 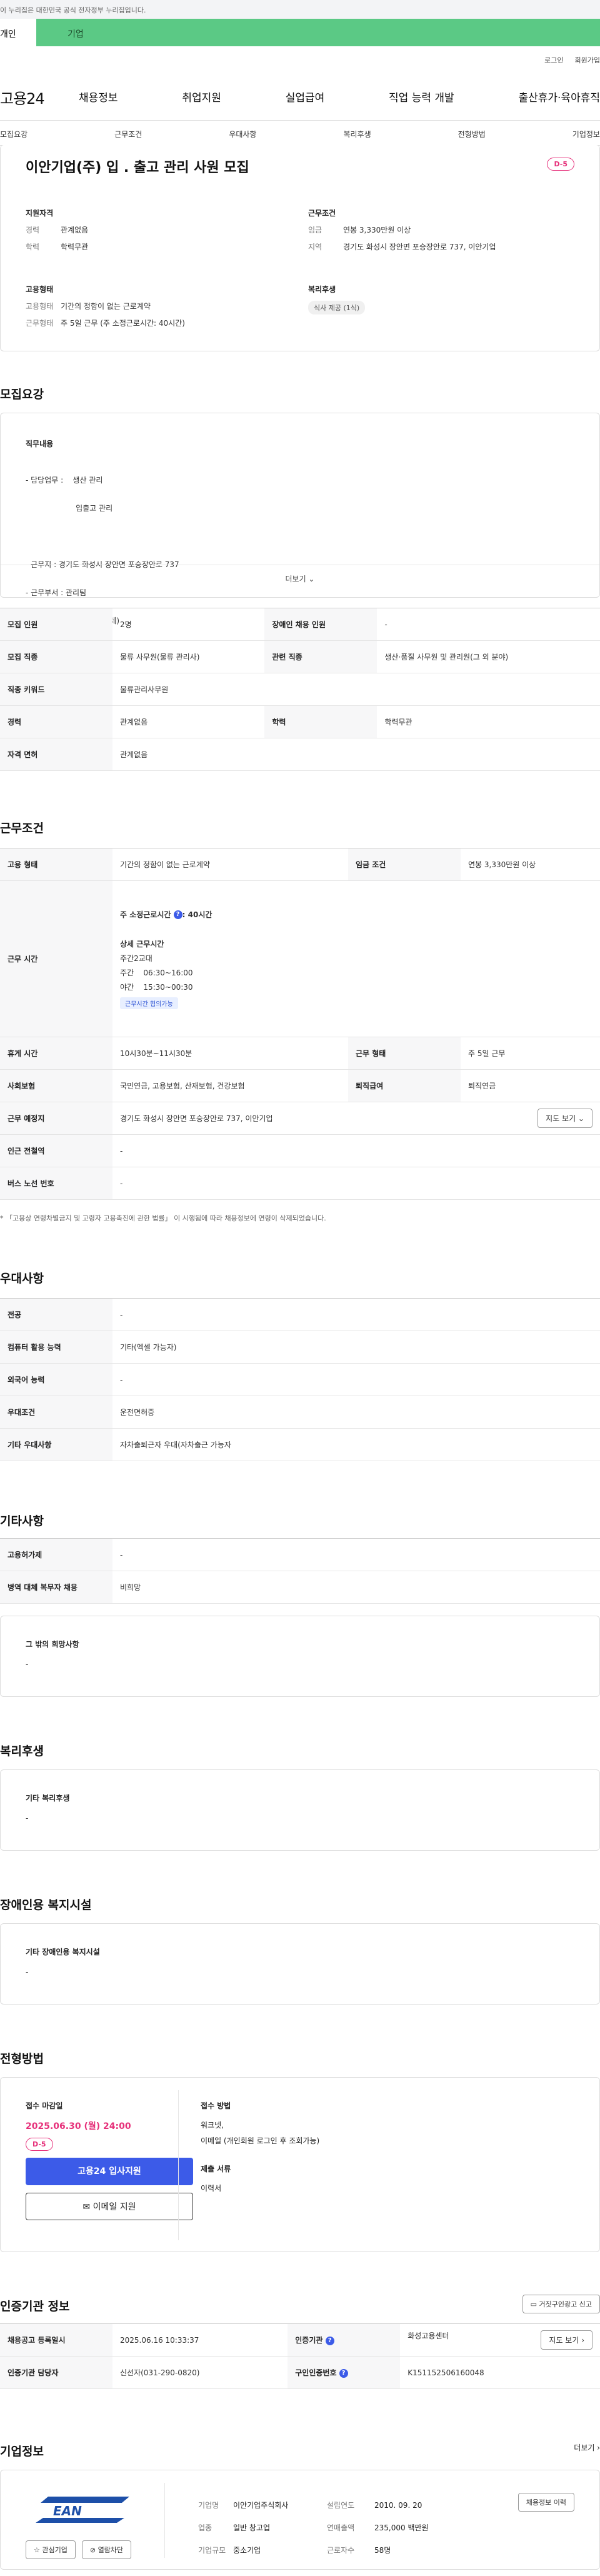 What do you see at coordinates (300, 578) in the screenshot?
I see `more-button: 더보기 ⌄` at bounding box center [300, 578].